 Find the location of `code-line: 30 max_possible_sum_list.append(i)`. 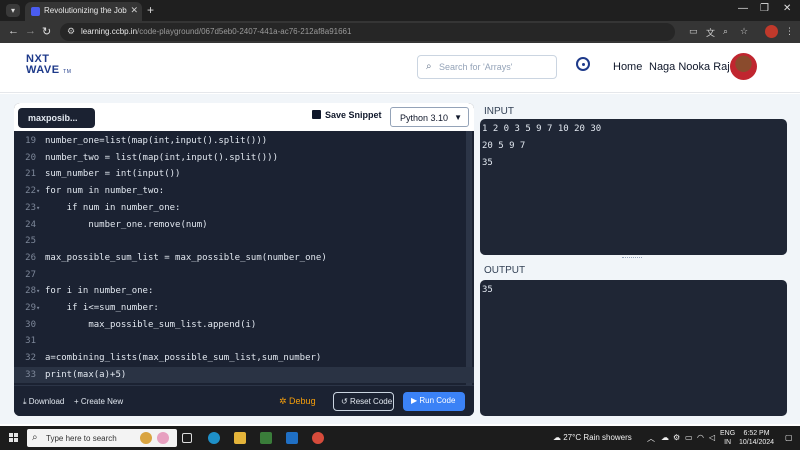

code-line: 30 max_possible_sum_list.append(i) is located at coordinates (244, 325).